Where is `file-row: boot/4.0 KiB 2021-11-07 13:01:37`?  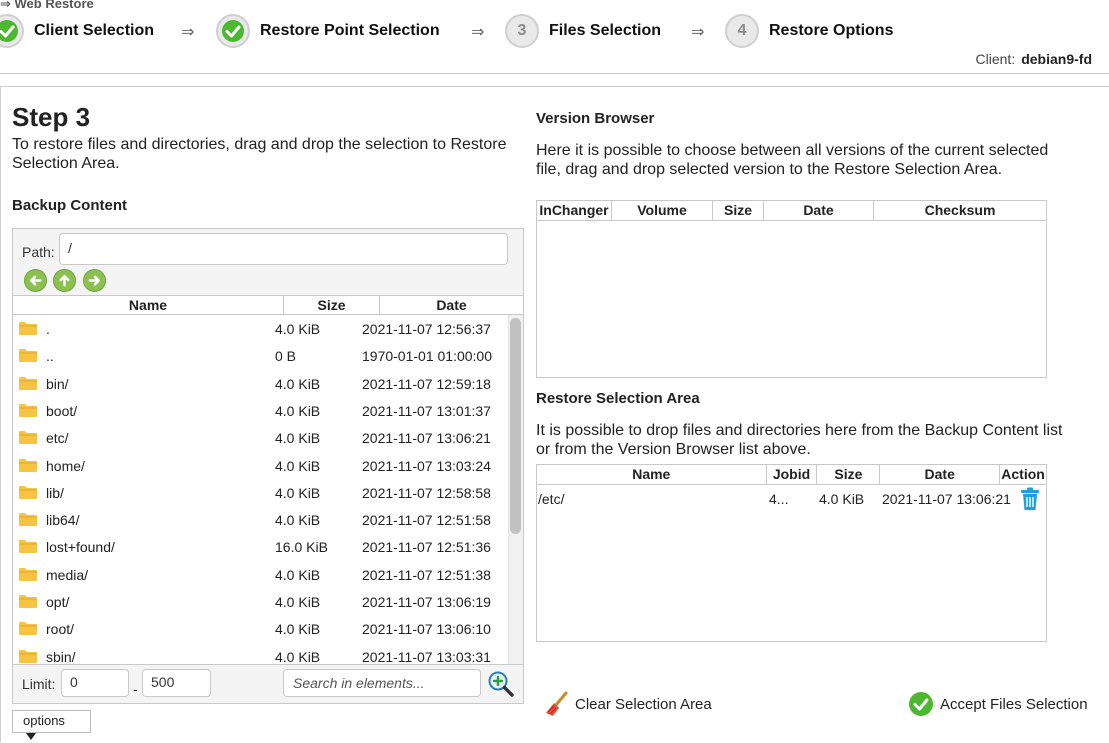
file-row: boot/4.0 KiB 2021-11-07 13:01:37 is located at coordinates (261, 410).